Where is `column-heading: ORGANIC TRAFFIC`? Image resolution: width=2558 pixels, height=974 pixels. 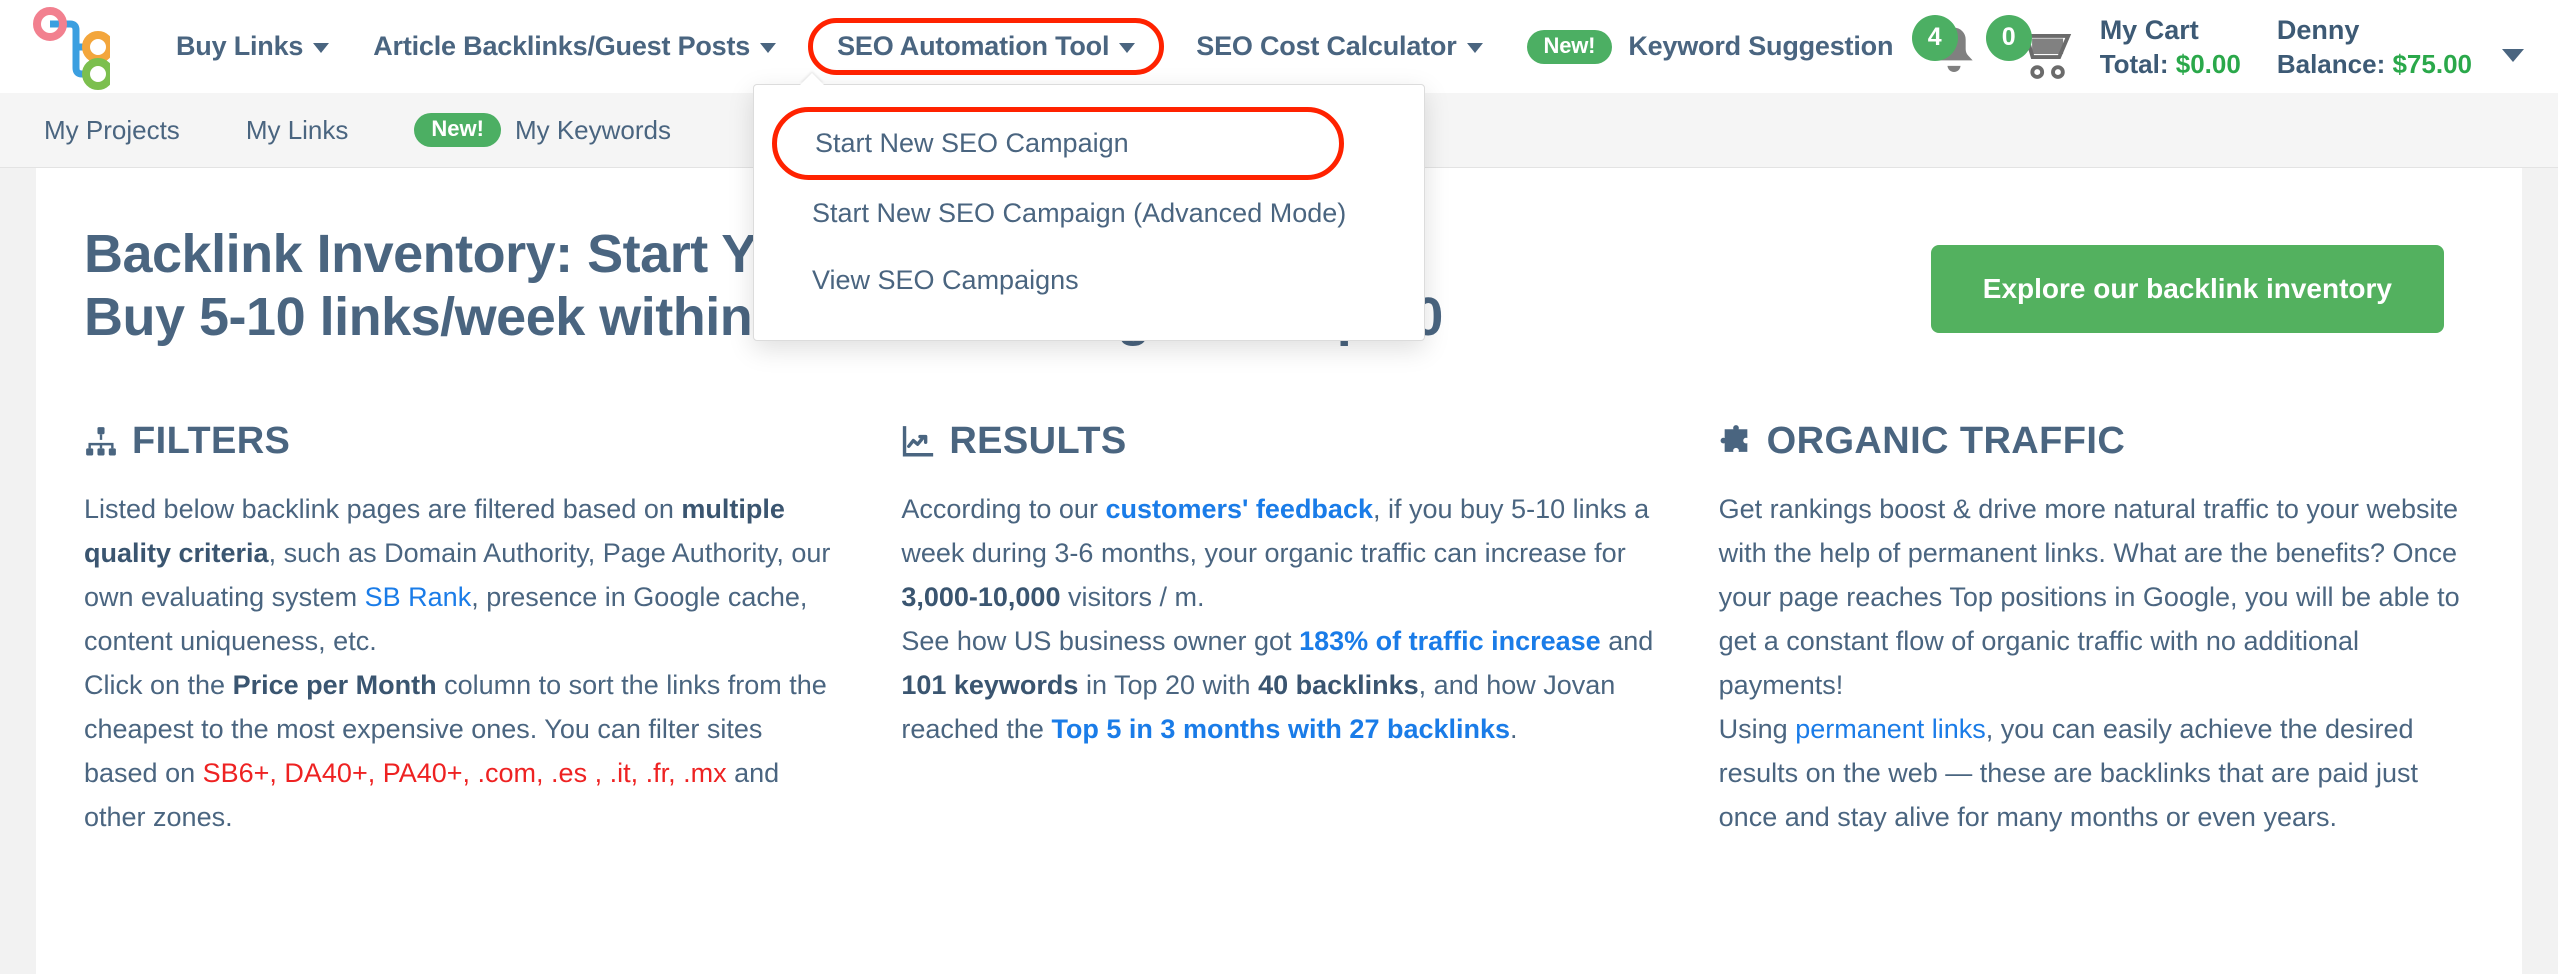 column-heading: ORGANIC TRAFFIC is located at coordinates (2096, 441).